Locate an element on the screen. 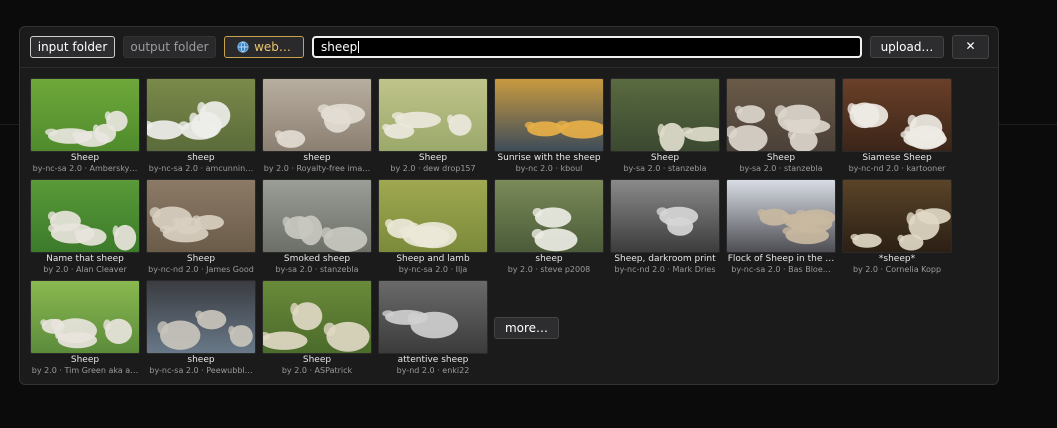 Image resolution: width=1057 pixels, height=428 pixels. result-license: by-nc 2.0 · kboul is located at coordinates (549, 168).